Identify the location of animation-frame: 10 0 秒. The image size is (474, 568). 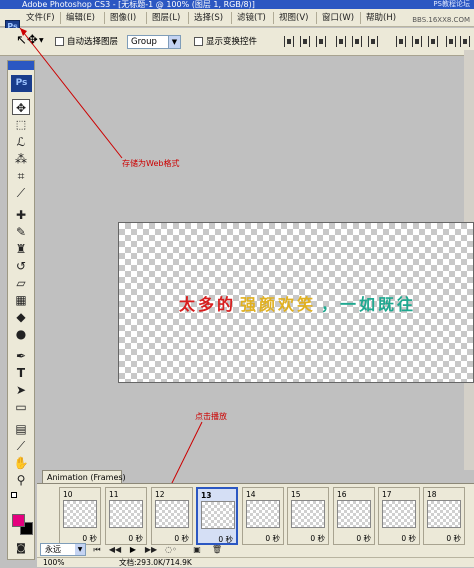
(80, 516).